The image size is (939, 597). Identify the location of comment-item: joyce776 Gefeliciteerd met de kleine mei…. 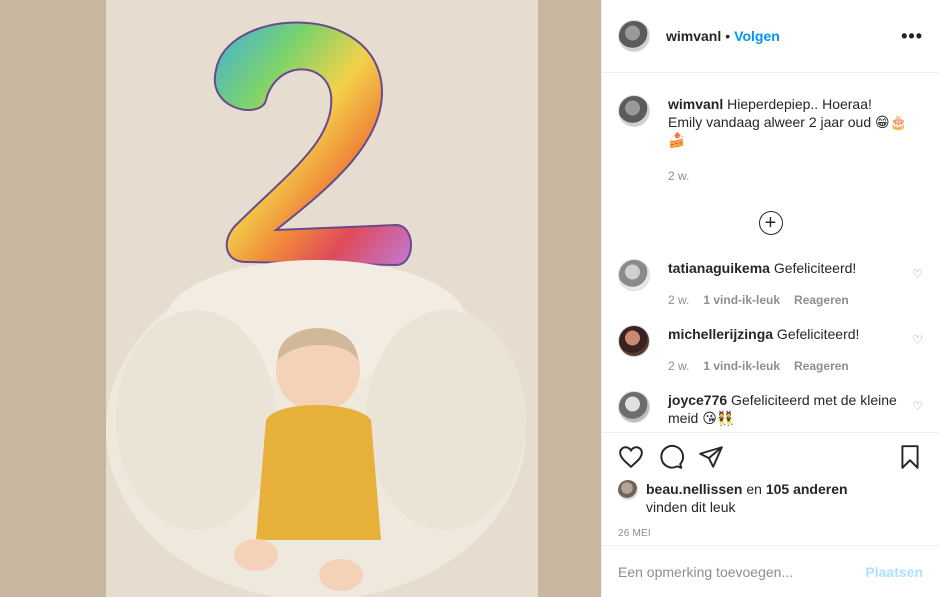
(770, 409).